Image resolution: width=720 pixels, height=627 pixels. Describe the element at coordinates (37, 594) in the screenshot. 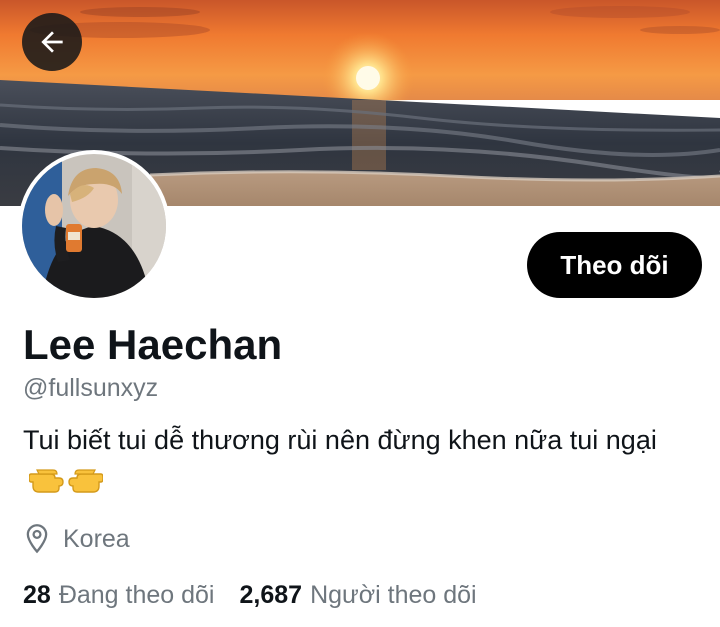

I see `following-count: 28` at that location.